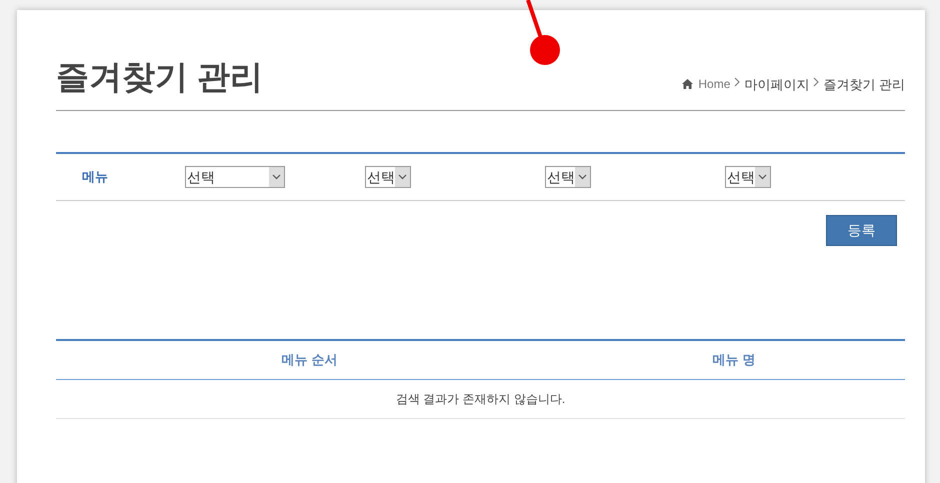 This screenshot has width=940, height=483. Describe the element at coordinates (480, 399) in the screenshot. I see `empty-message: 검색 결과가 존재하지 않습니다.` at that location.